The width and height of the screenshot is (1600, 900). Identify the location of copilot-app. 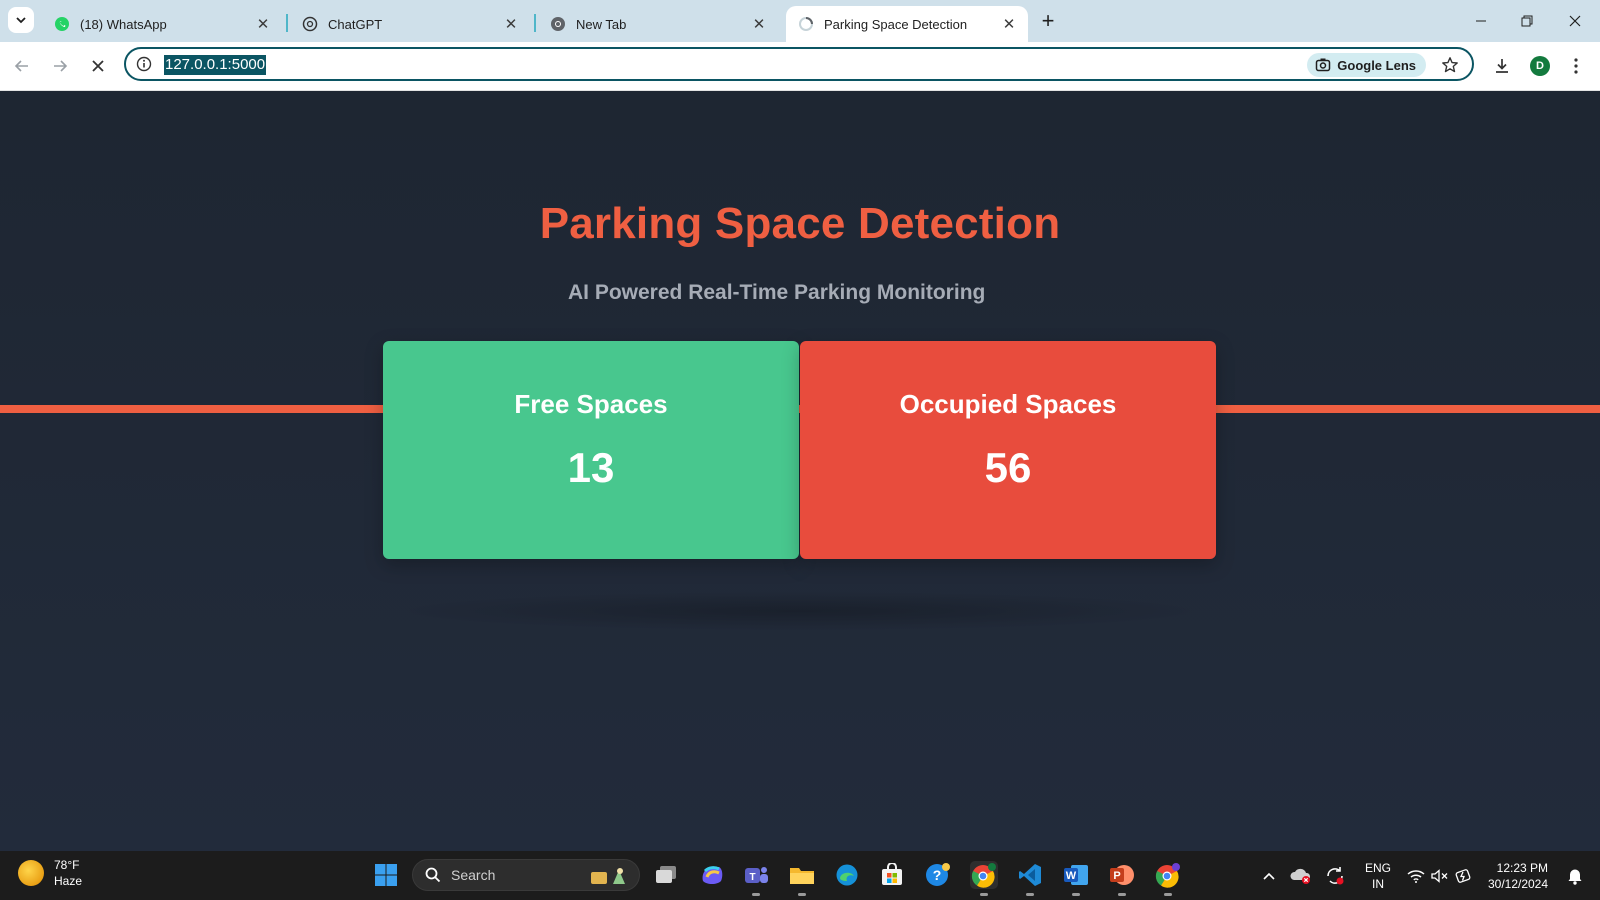
(712, 875).